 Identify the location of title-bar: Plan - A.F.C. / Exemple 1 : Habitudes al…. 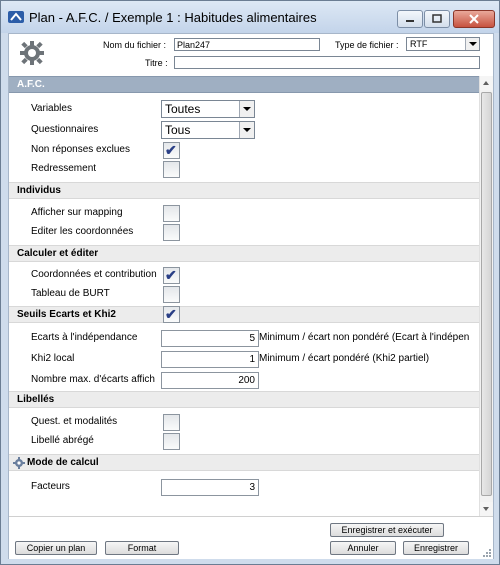
(250, 17).